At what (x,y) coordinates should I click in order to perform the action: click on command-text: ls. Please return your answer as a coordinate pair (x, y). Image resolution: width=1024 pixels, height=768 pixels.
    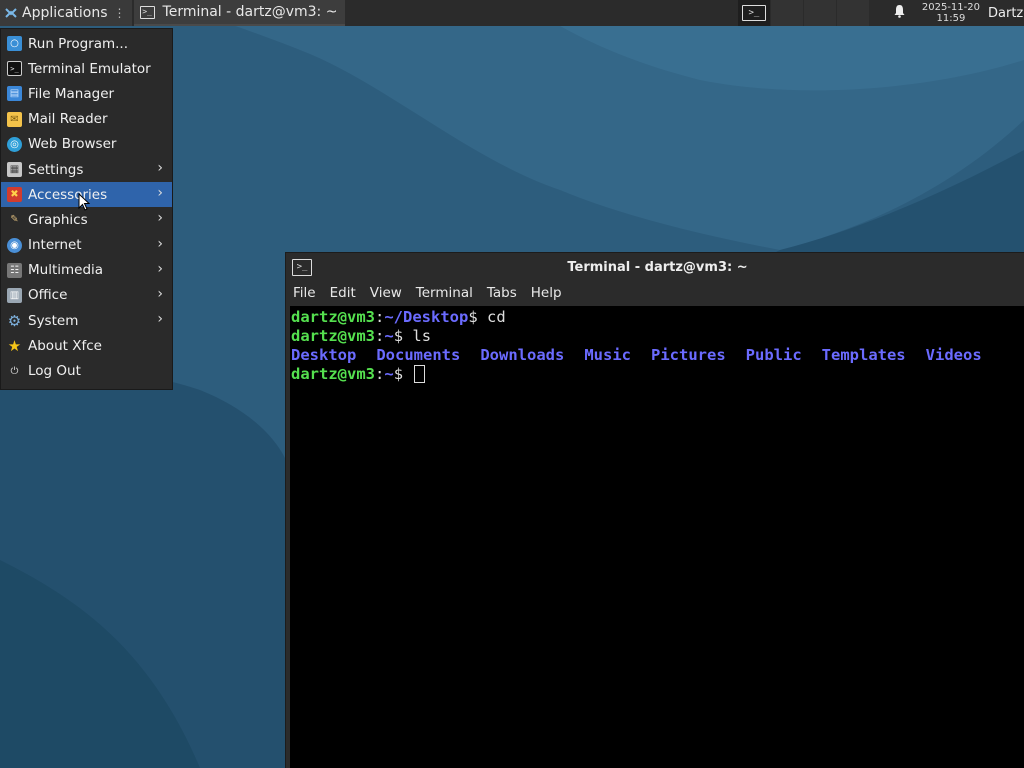
    Looking at the image, I should click on (422, 336).